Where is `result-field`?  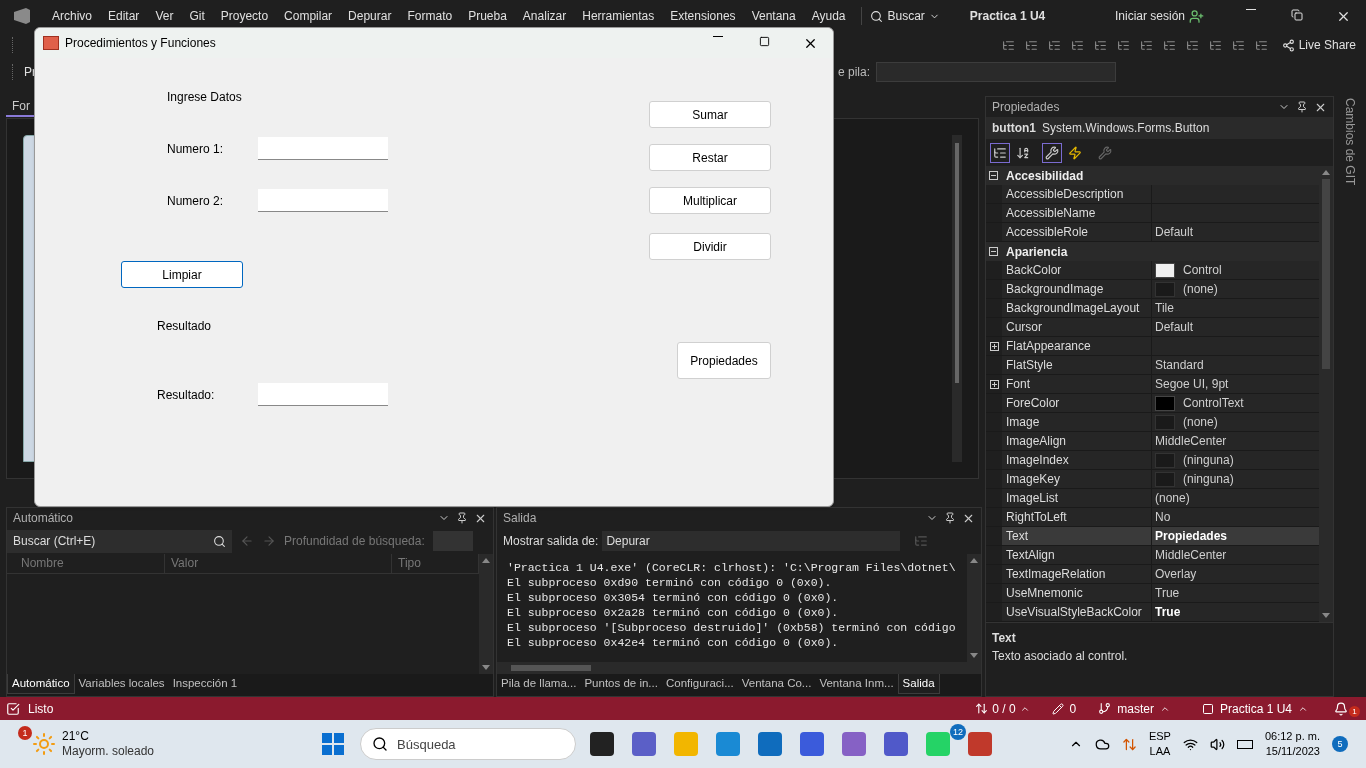
result-field is located at coordinates (323, 394).